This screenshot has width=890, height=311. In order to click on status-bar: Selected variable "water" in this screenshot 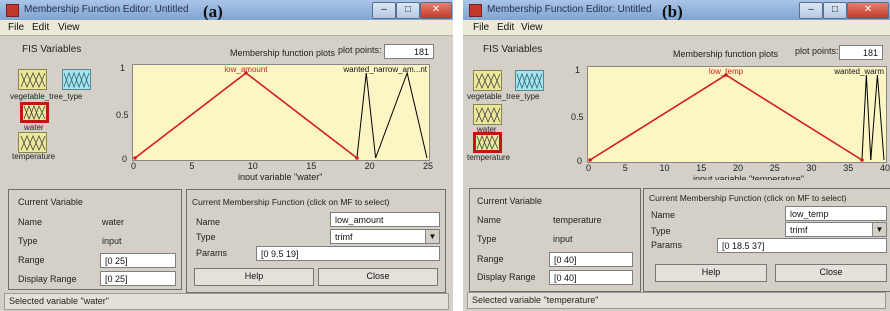, I will do `click(226, 301)`.